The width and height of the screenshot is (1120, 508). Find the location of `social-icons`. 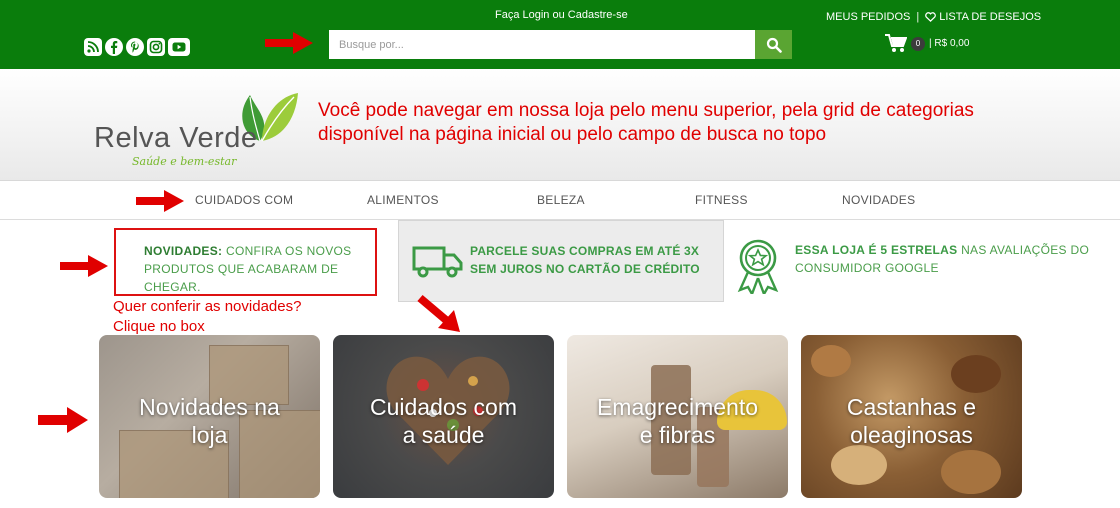

social-icons is located at coordinates (137, 47).